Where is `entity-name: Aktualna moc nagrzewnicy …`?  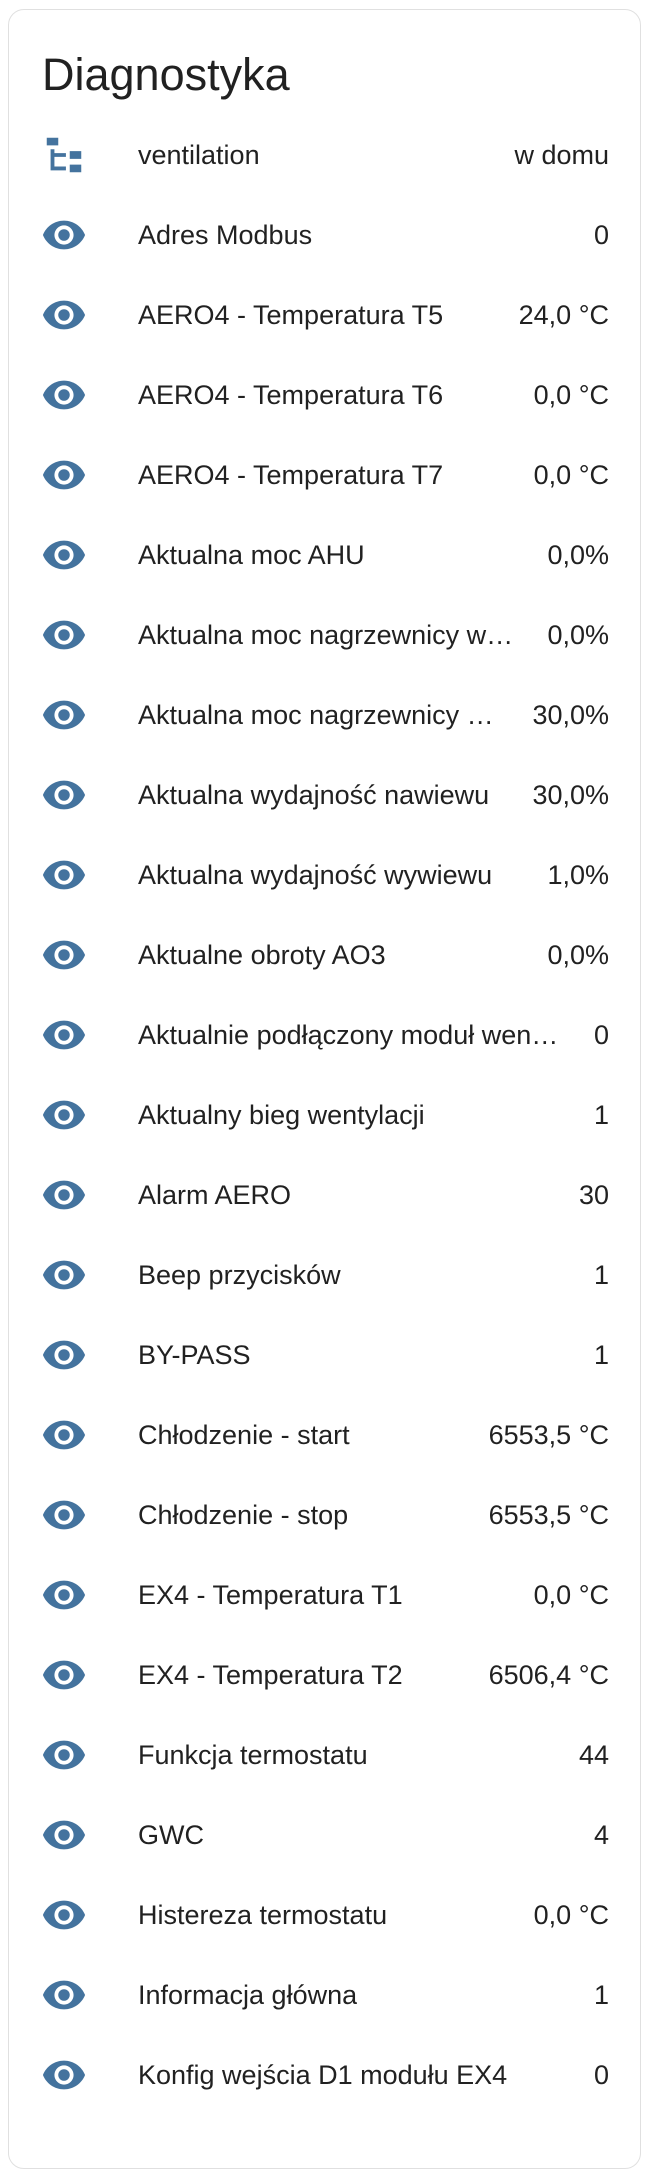
entity-name: Aktualna moc nagrzewnicy … is located at coordinates (316, 714).